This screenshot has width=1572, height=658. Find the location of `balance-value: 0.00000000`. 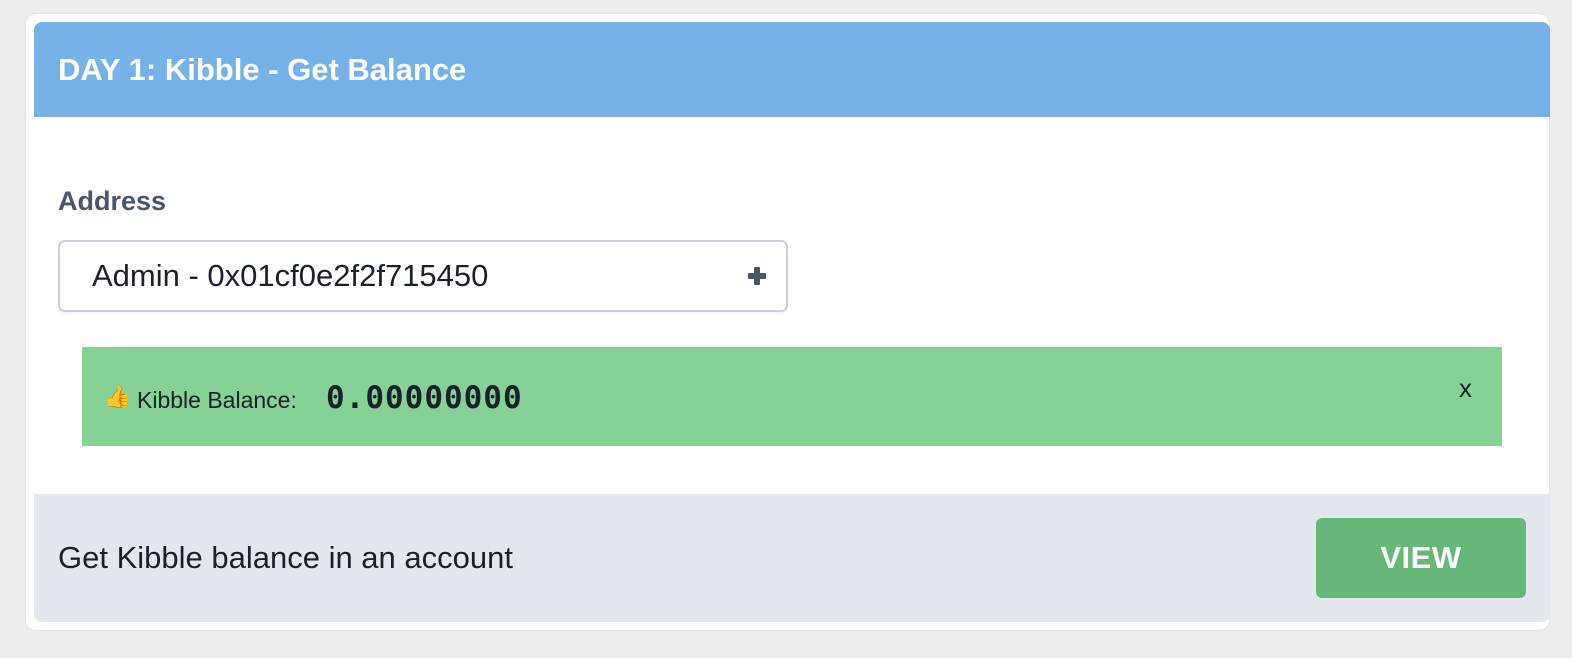

balance-value: 0.00000000 is located at coordinates (424, 398).